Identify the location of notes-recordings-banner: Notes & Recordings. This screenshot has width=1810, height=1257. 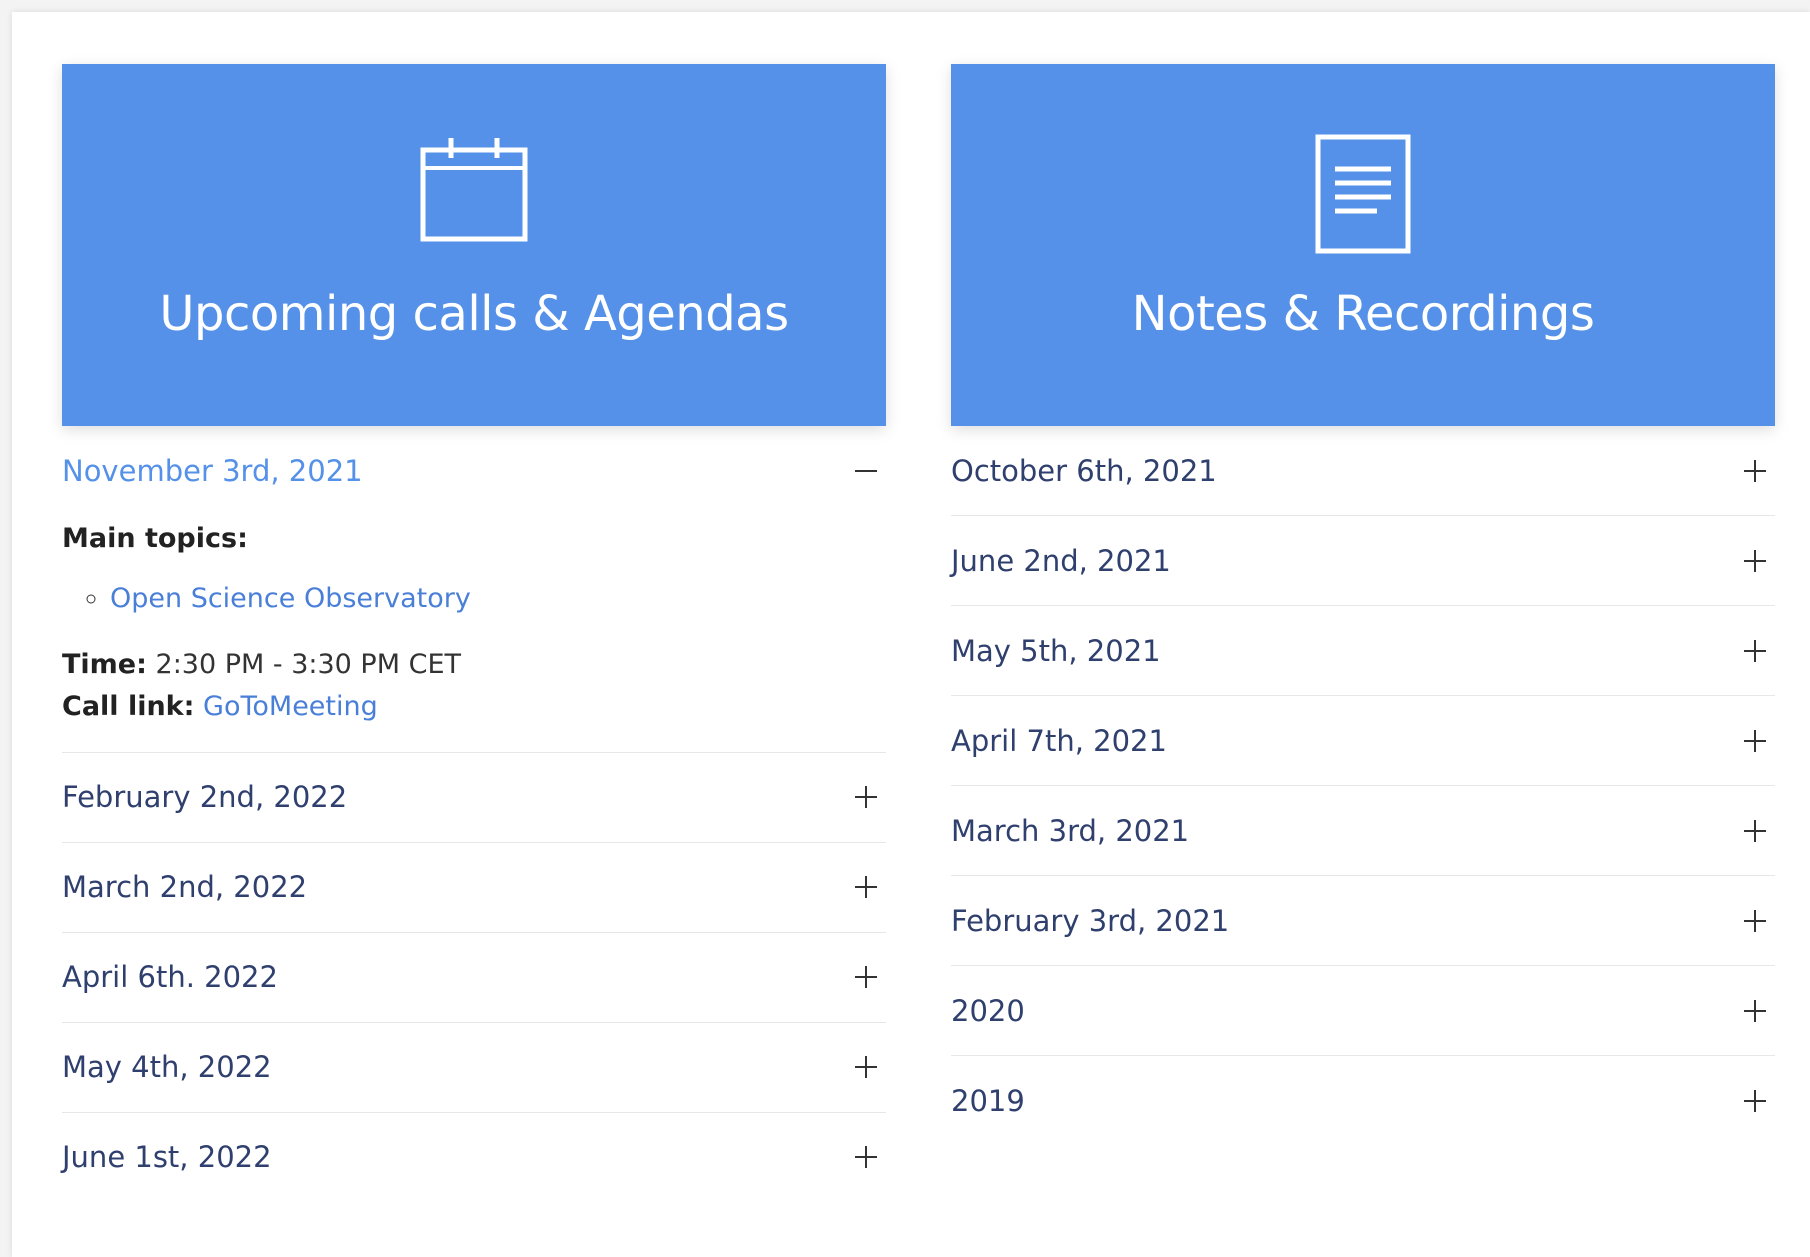
(1363, 245).